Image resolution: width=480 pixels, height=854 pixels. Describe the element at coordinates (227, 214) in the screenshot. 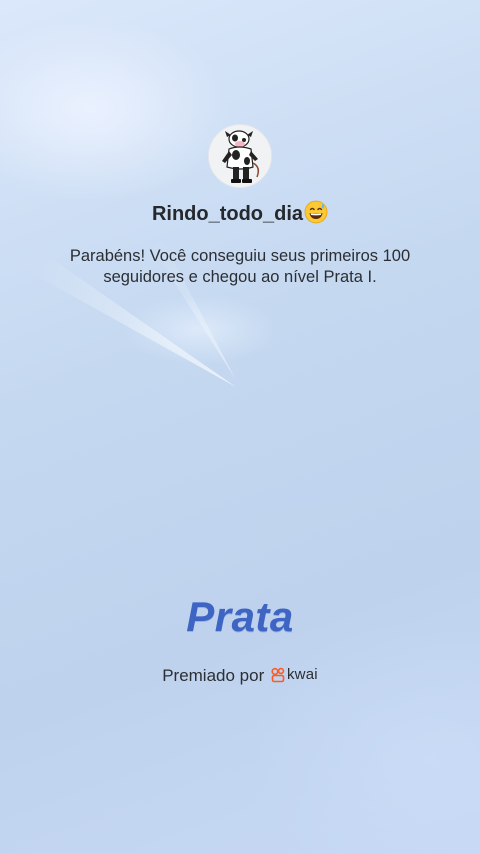

I see `username: Rindo_todo_dia` at that location.